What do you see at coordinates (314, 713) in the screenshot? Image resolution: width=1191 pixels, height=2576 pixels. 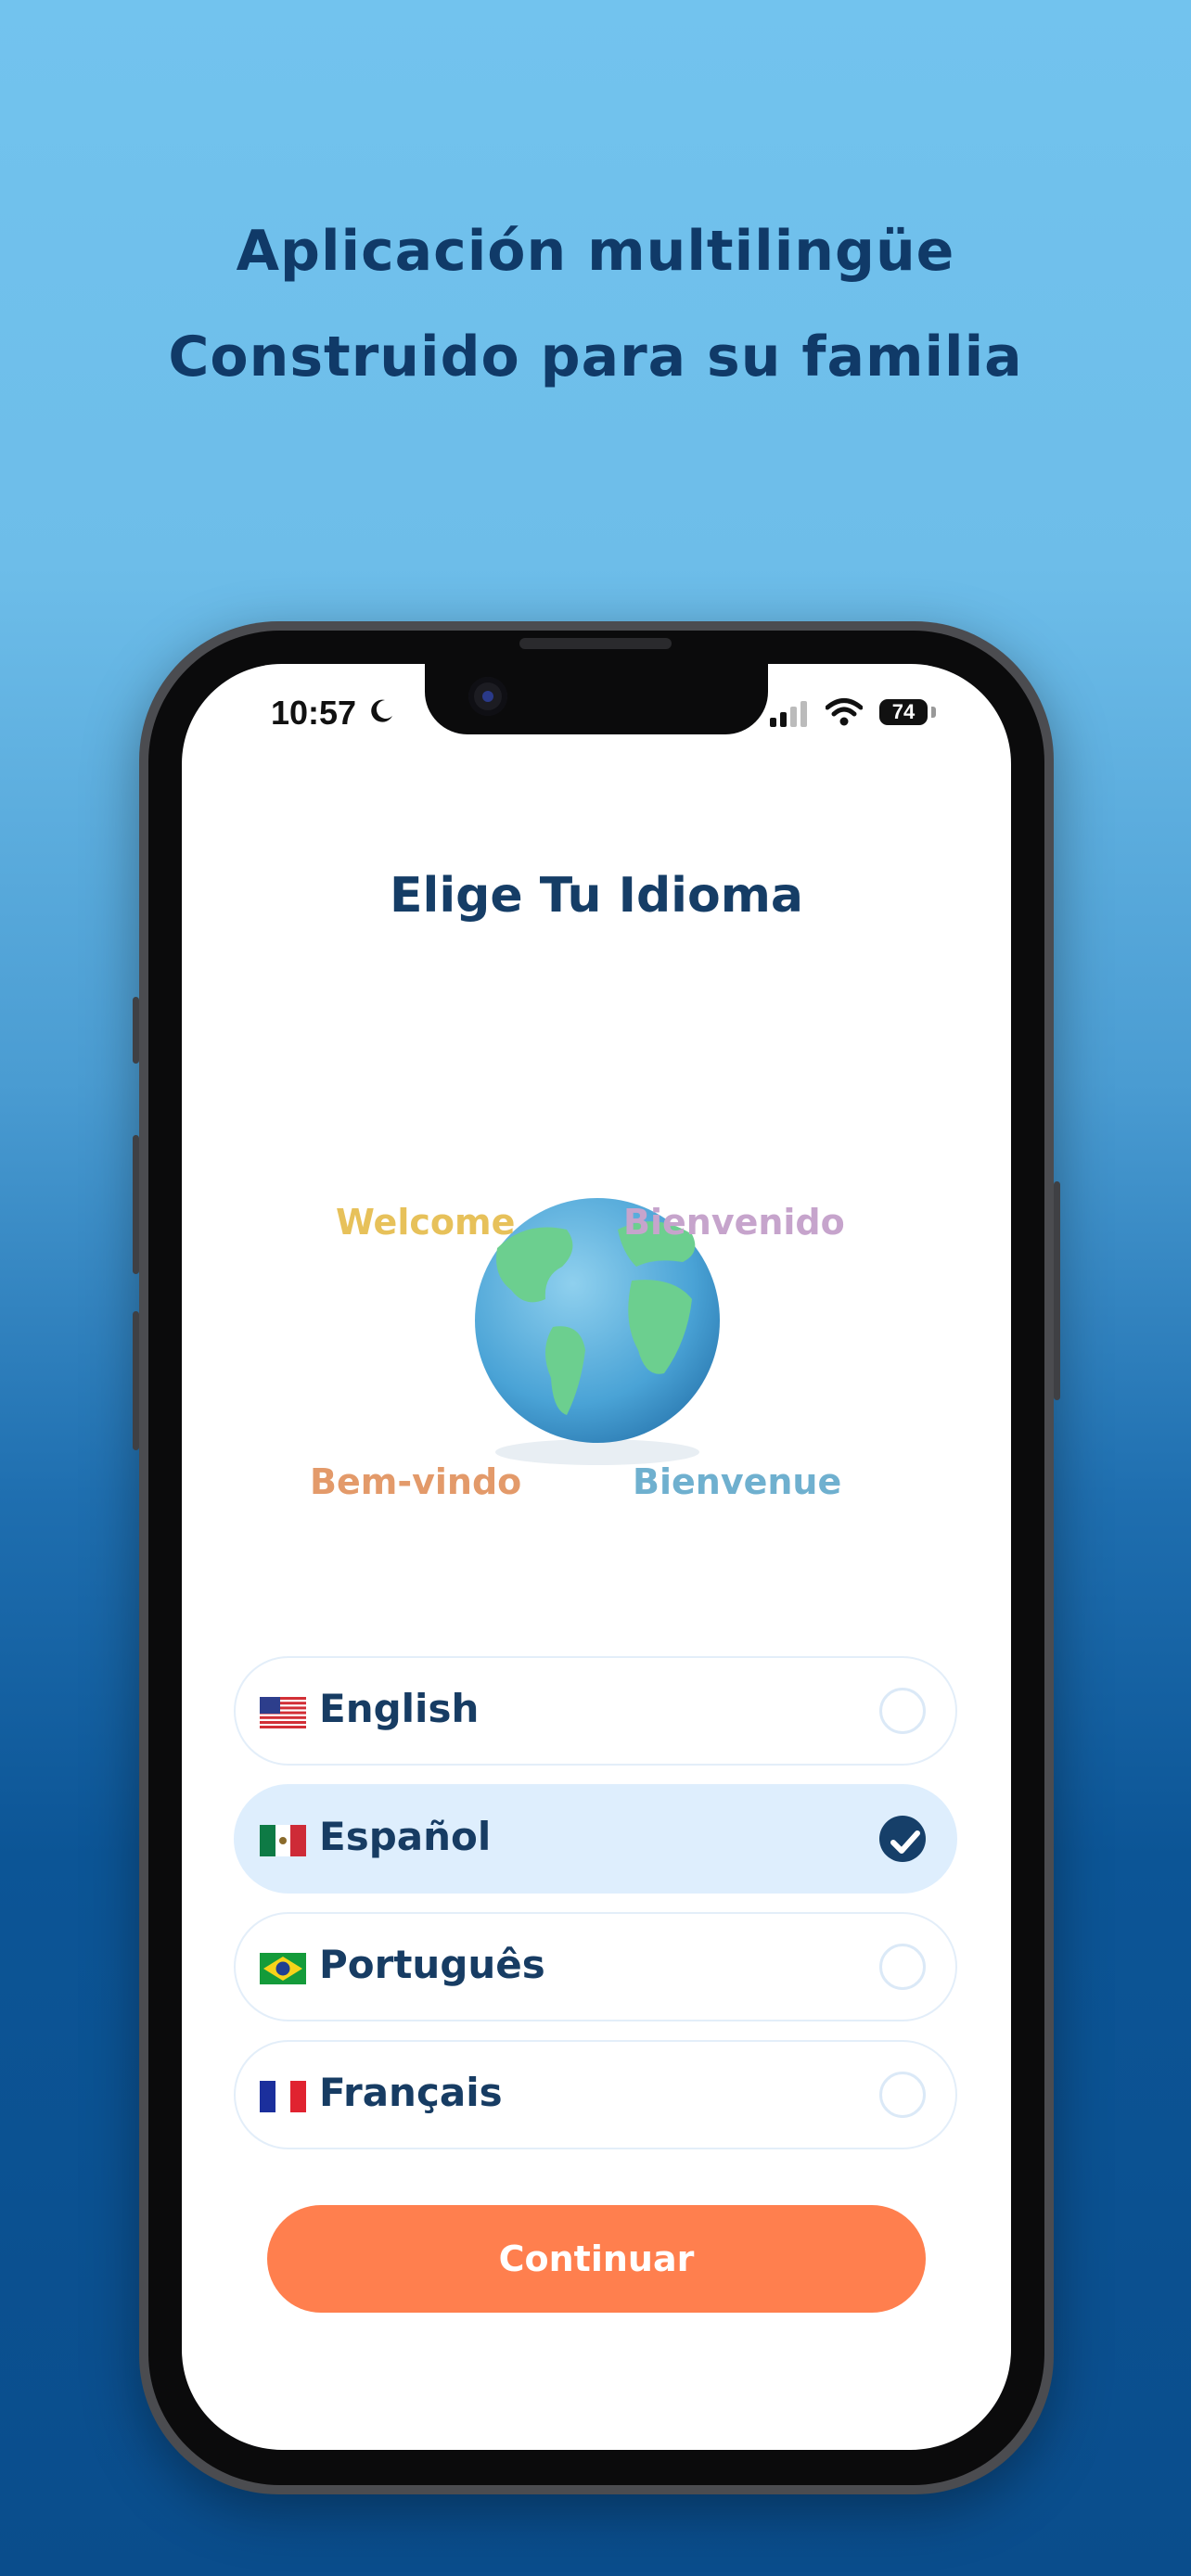 I see `status-time: 10:57` at bounding box center [314, 713].